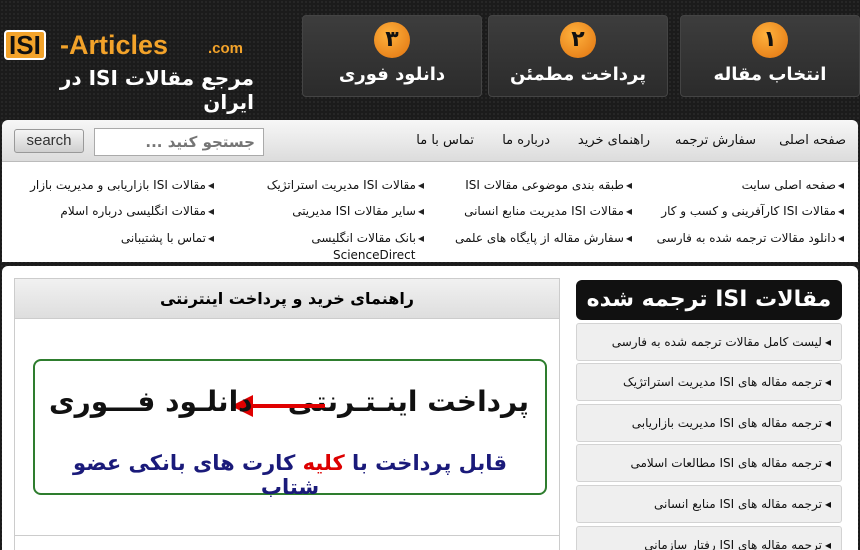 The image size is (860, 550). Describe the element at coordinates (709, 538) in the screenshot. I see `sidebar-item-org-behavior: ترجمه مقاله های ISI رفتار سازمانی` at that location.